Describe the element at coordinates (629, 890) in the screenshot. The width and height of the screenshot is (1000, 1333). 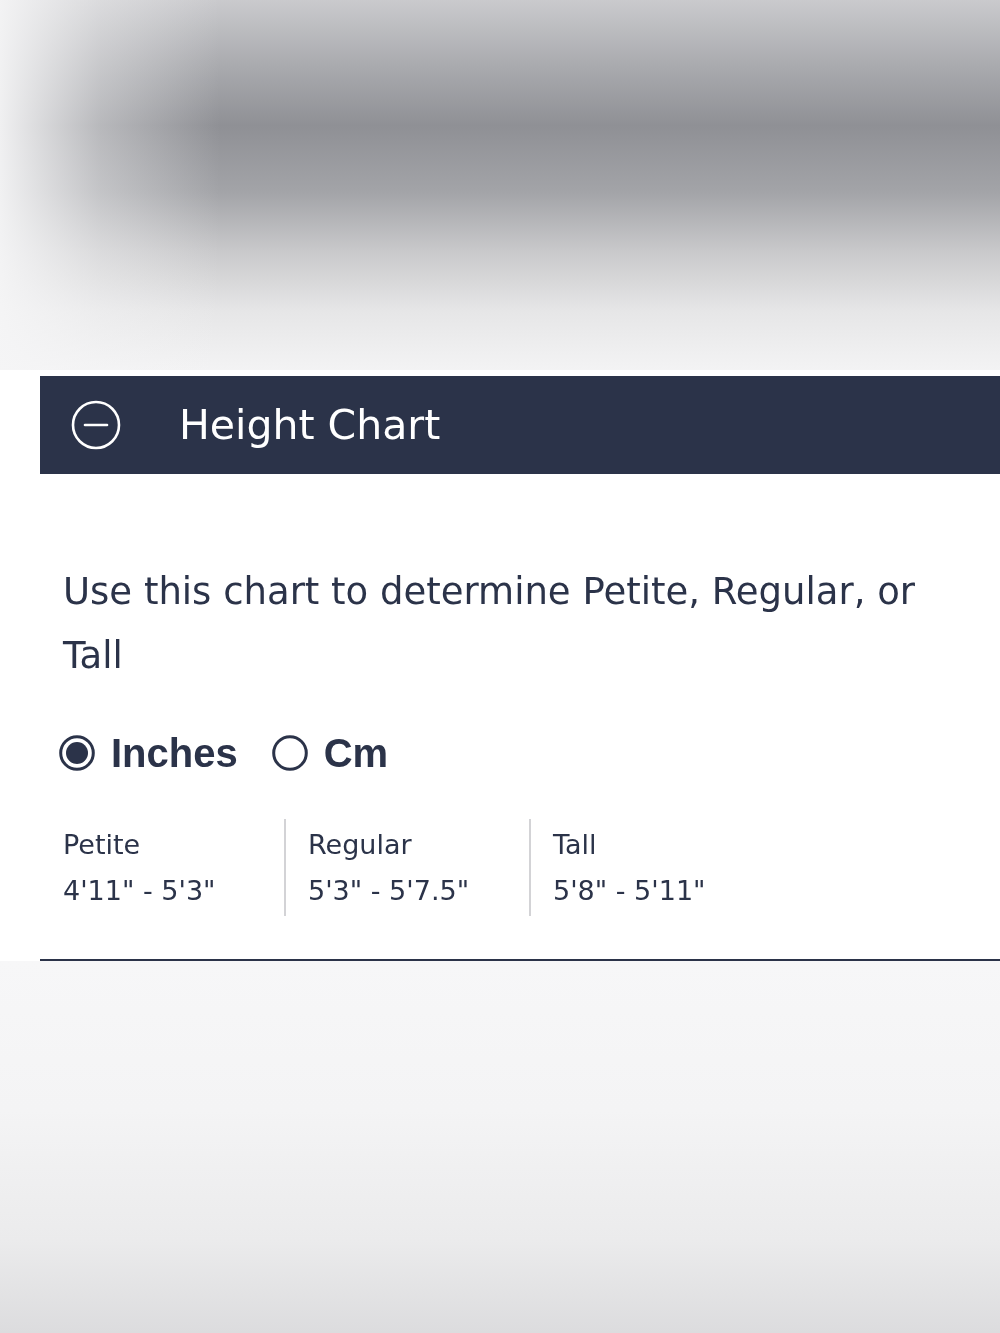
I see `size-range: 5'8" - 5'11"` at that location.